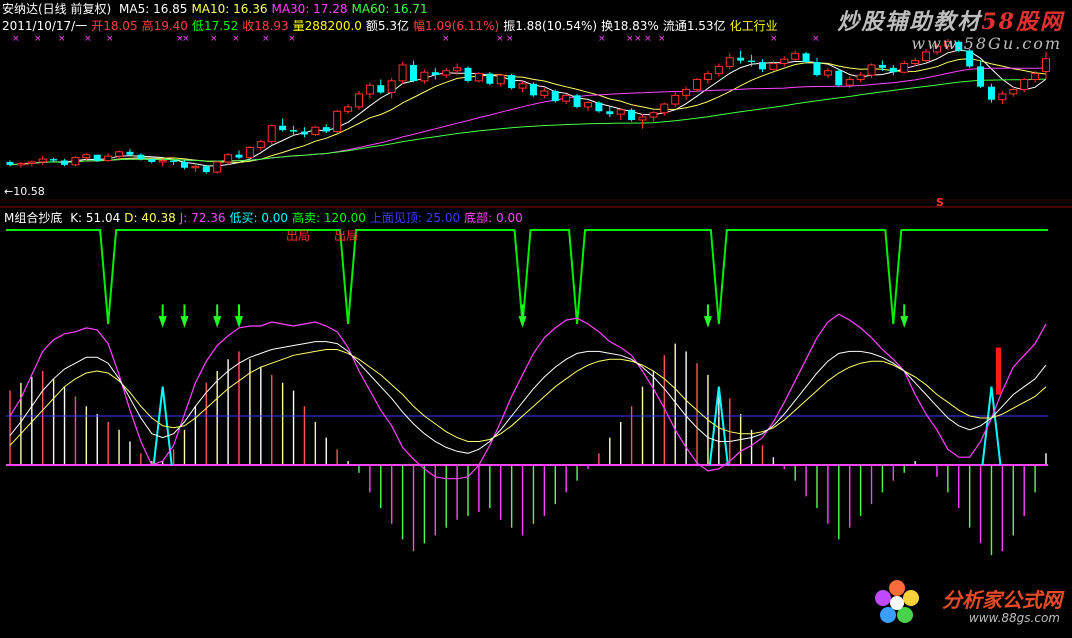 This screenshot has width=1072, height=638. Describe the element at coordinates (389, 9) in the screenshot. I see `ma-item-3: MA60: 16.71` at that location.